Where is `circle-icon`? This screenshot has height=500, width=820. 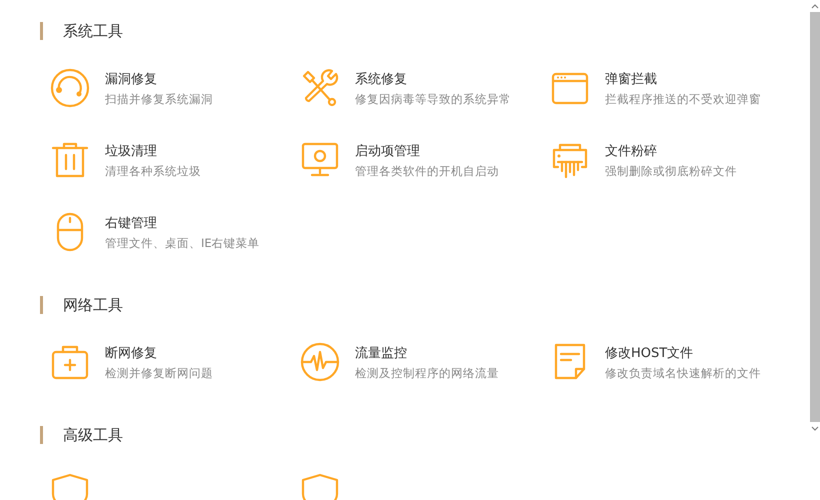
circle-icon is located at coordinates (70, 88).